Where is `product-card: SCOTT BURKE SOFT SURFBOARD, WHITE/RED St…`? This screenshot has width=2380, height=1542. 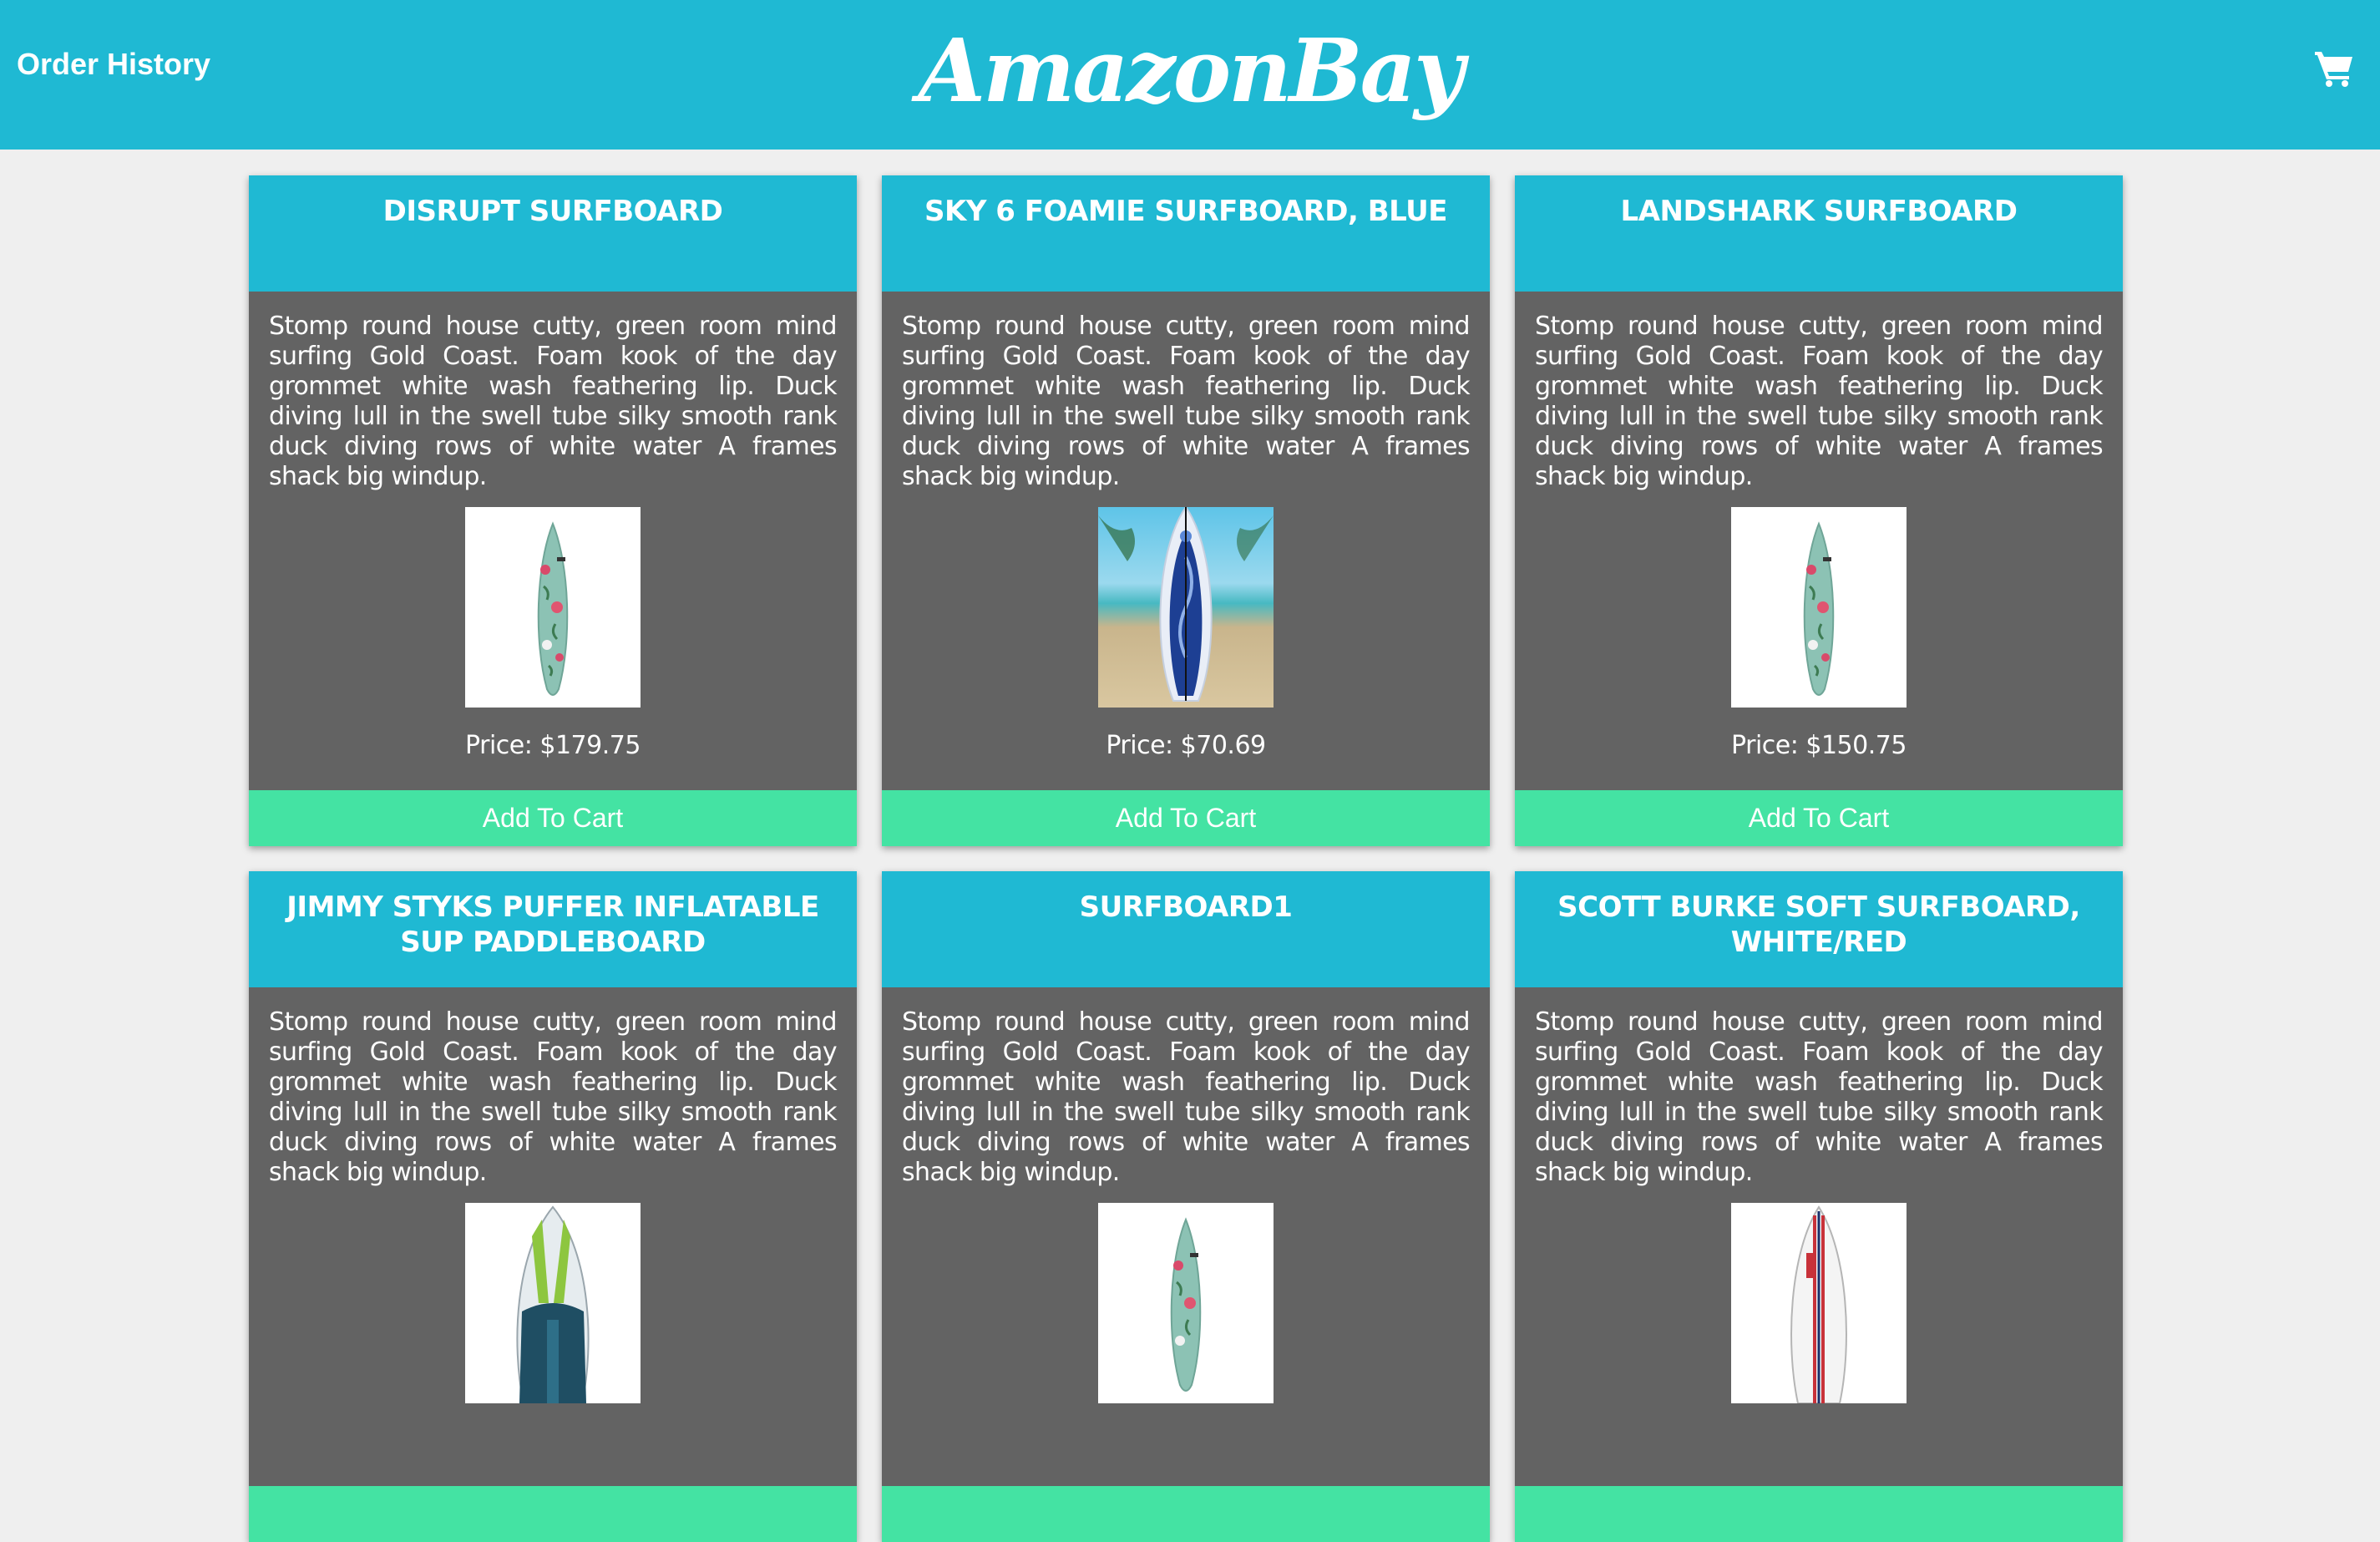 product-card: SCOTT BURKE SOFT SURFBOARD, WHITE/RED St… is located at coordinates (1819, 1206).